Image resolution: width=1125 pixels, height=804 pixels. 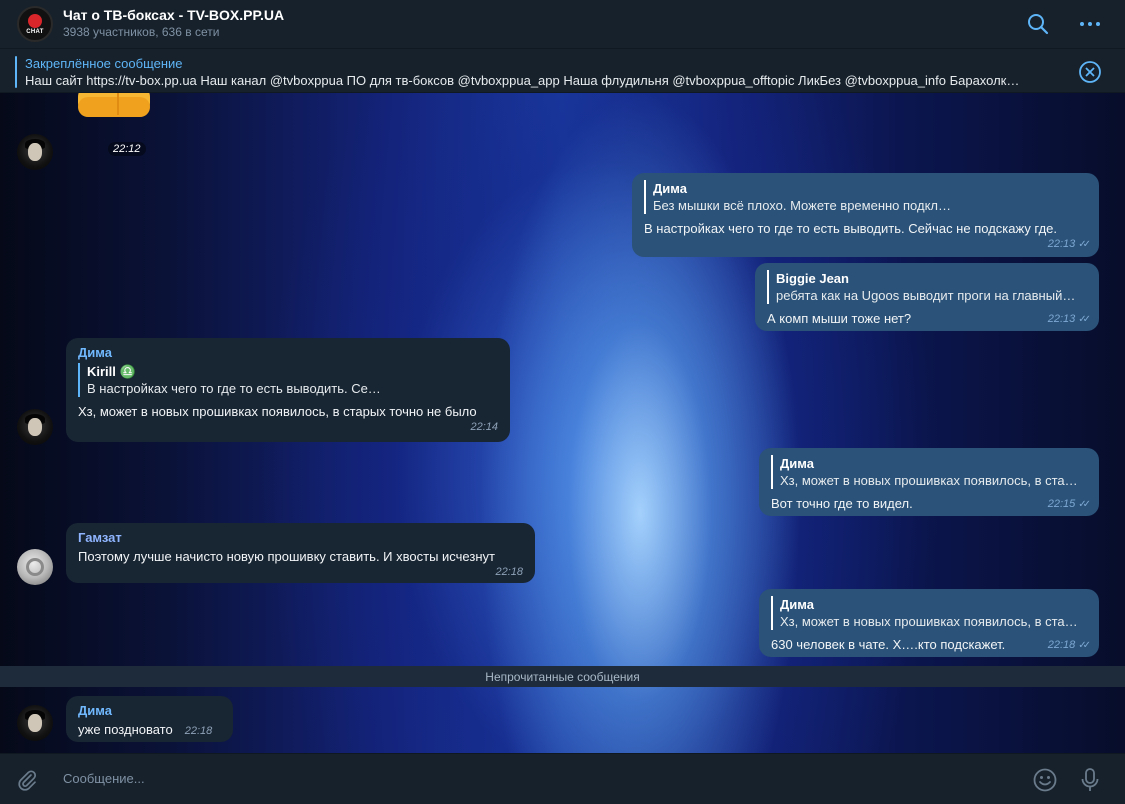 I want to click on message-composer, so click(x=562, y=778).